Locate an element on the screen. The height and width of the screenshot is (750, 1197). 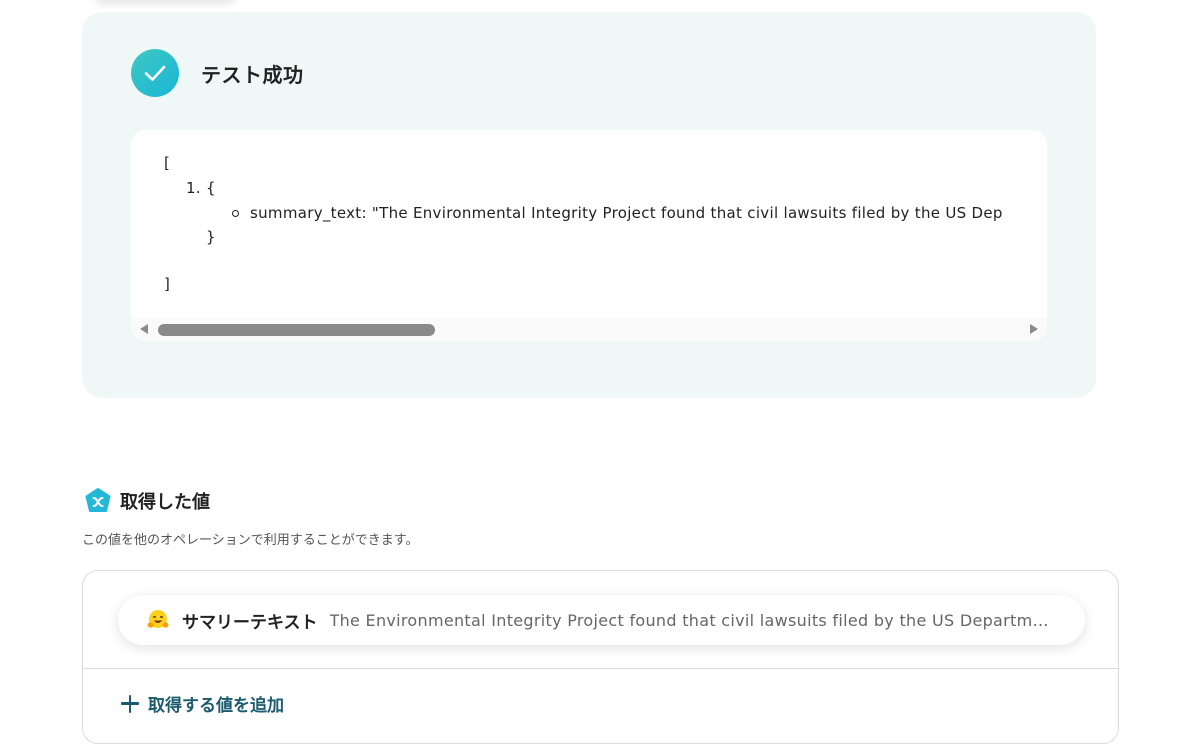
acquired-values-header: 取得した値 is located at coordinates (147, 501).